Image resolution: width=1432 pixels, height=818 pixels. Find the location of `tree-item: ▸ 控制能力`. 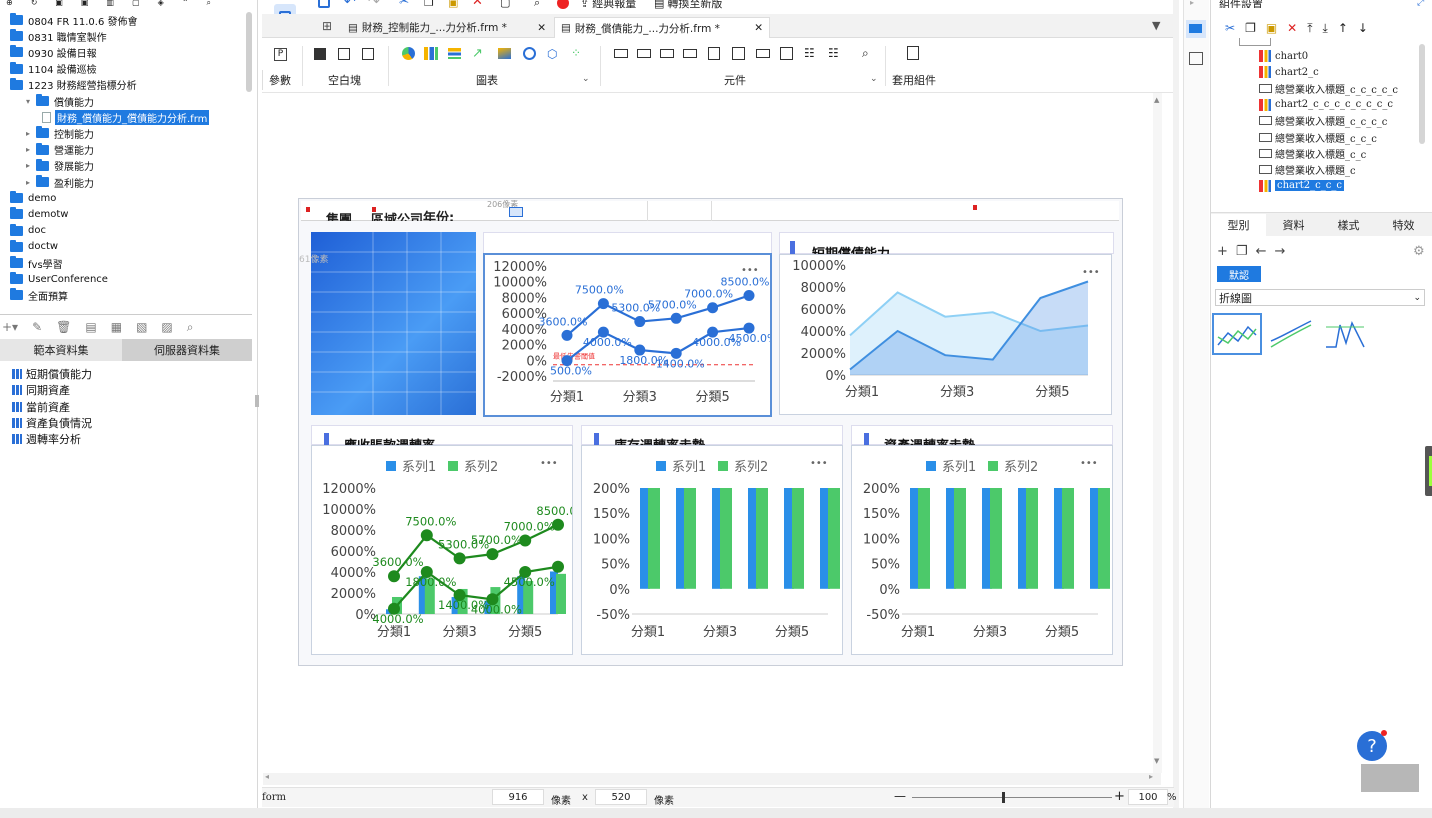

tree-item: ▸ 控制能力 is located at coordinates (60, 133).